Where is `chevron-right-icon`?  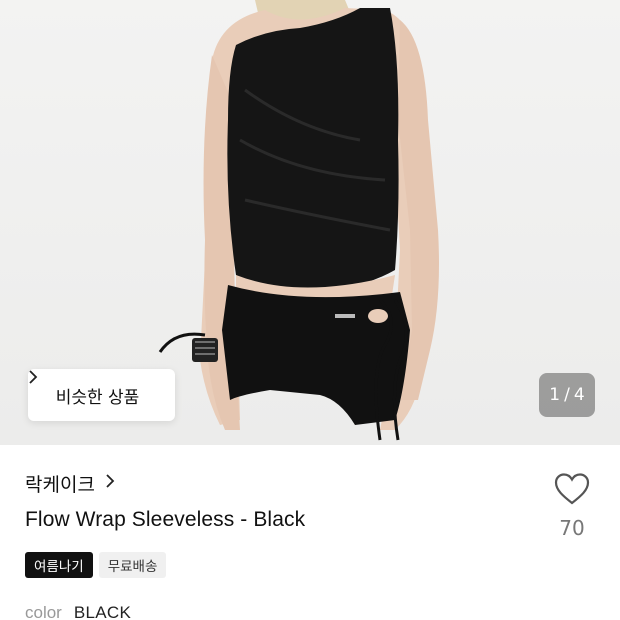 chevron-right-icon is located at coordinates (110, 483).